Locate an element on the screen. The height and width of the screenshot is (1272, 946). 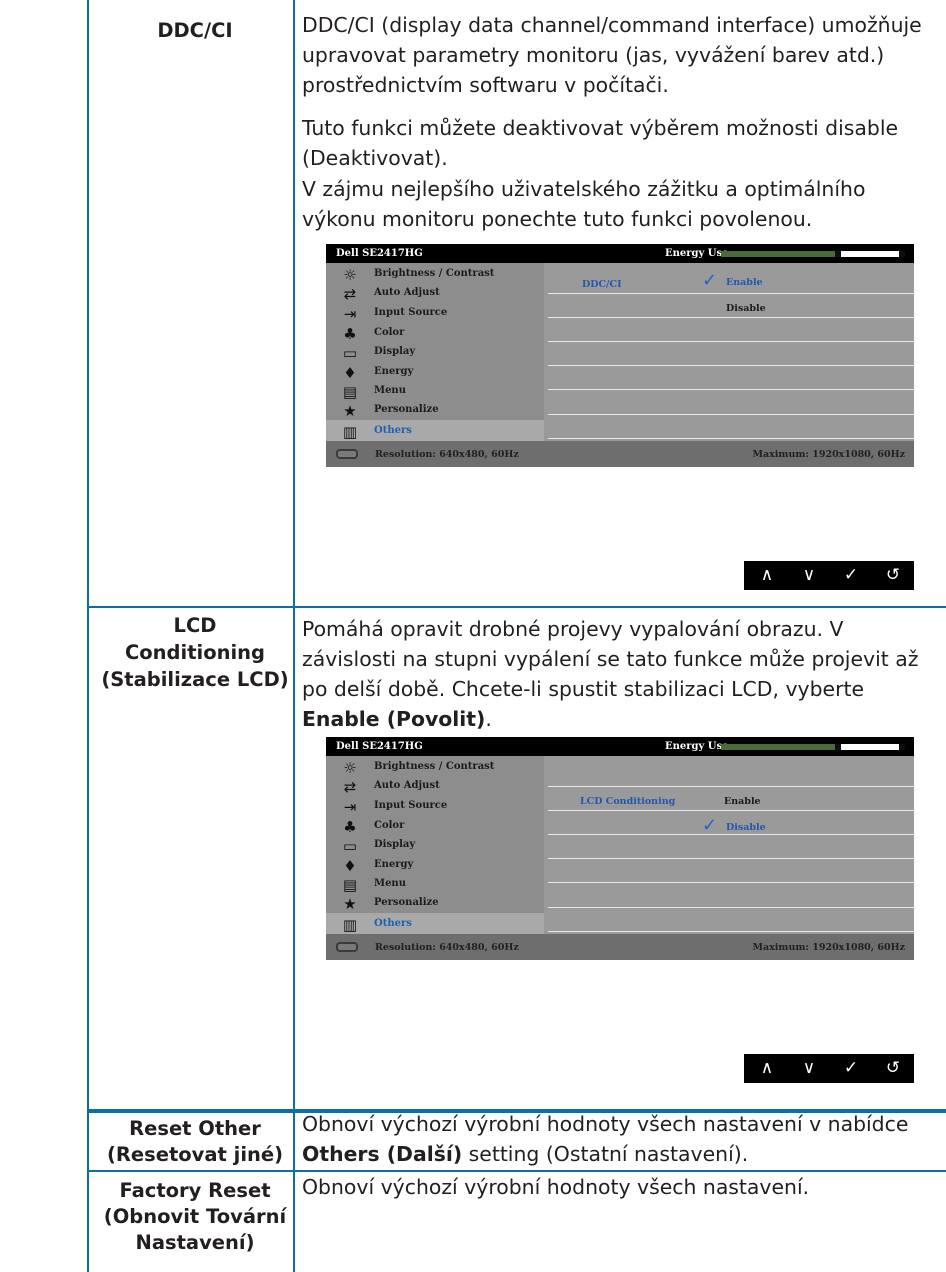
osd-option-ddc-ci: DDC/CI is located at coordinates (602, 284).